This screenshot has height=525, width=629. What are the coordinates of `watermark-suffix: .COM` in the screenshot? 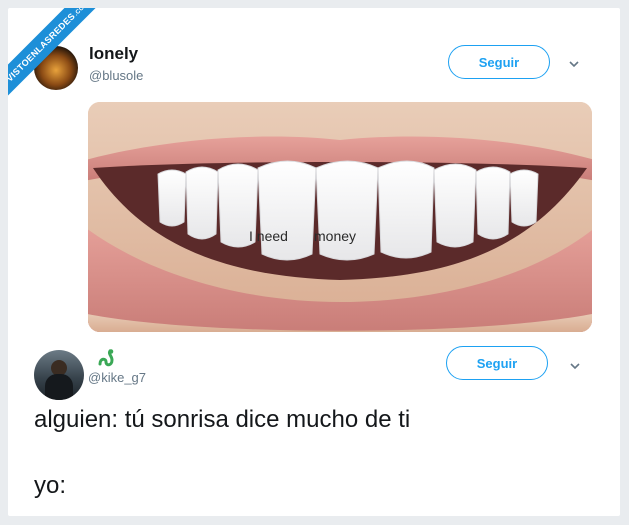 It's located at (81, 13).